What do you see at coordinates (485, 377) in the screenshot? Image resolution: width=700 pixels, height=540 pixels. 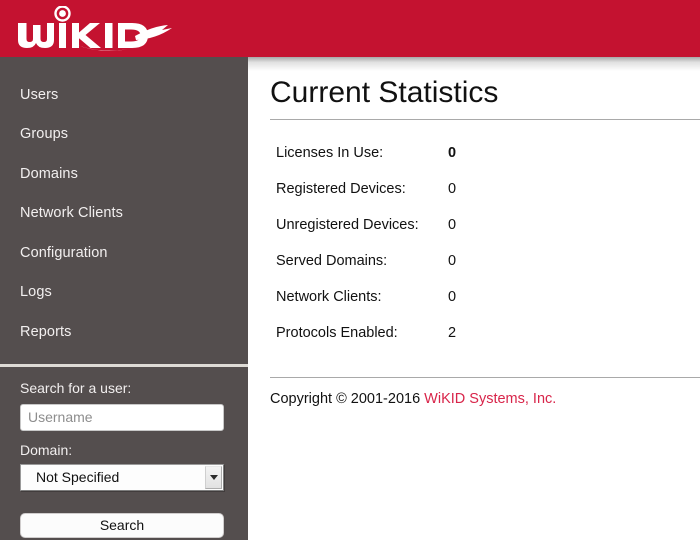 I see `footer-divider` at bounding box center [485, 377].